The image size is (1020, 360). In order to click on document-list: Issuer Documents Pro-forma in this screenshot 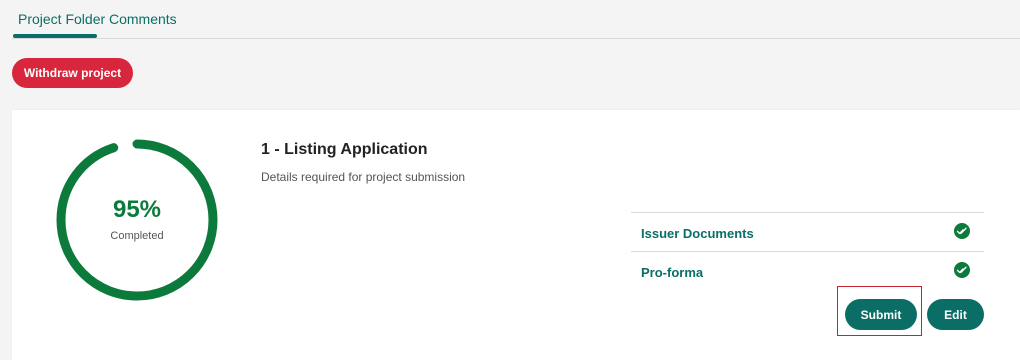, I will do `click(807, 251)`.